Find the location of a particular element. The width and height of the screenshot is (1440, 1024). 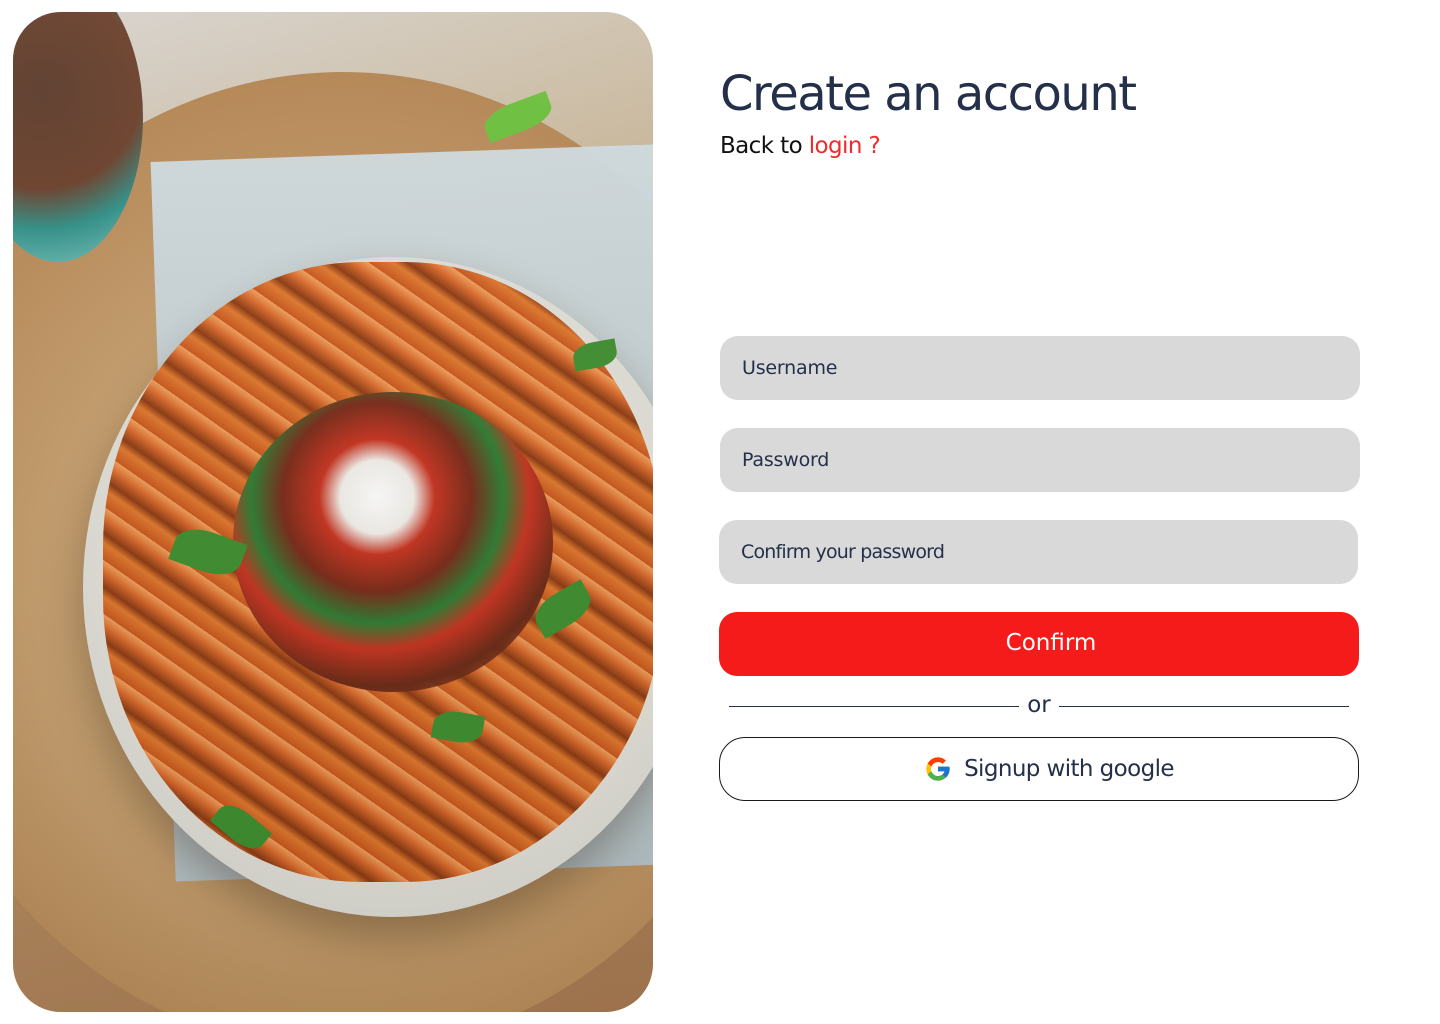

or-divider: or is located at coordinates (1039, 706).